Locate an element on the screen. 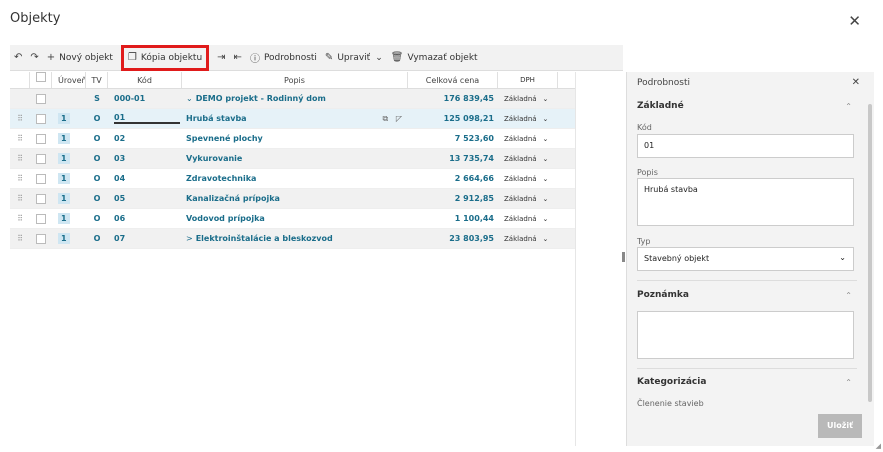  kod-cell: 01 is located at coordinates (145, 118).